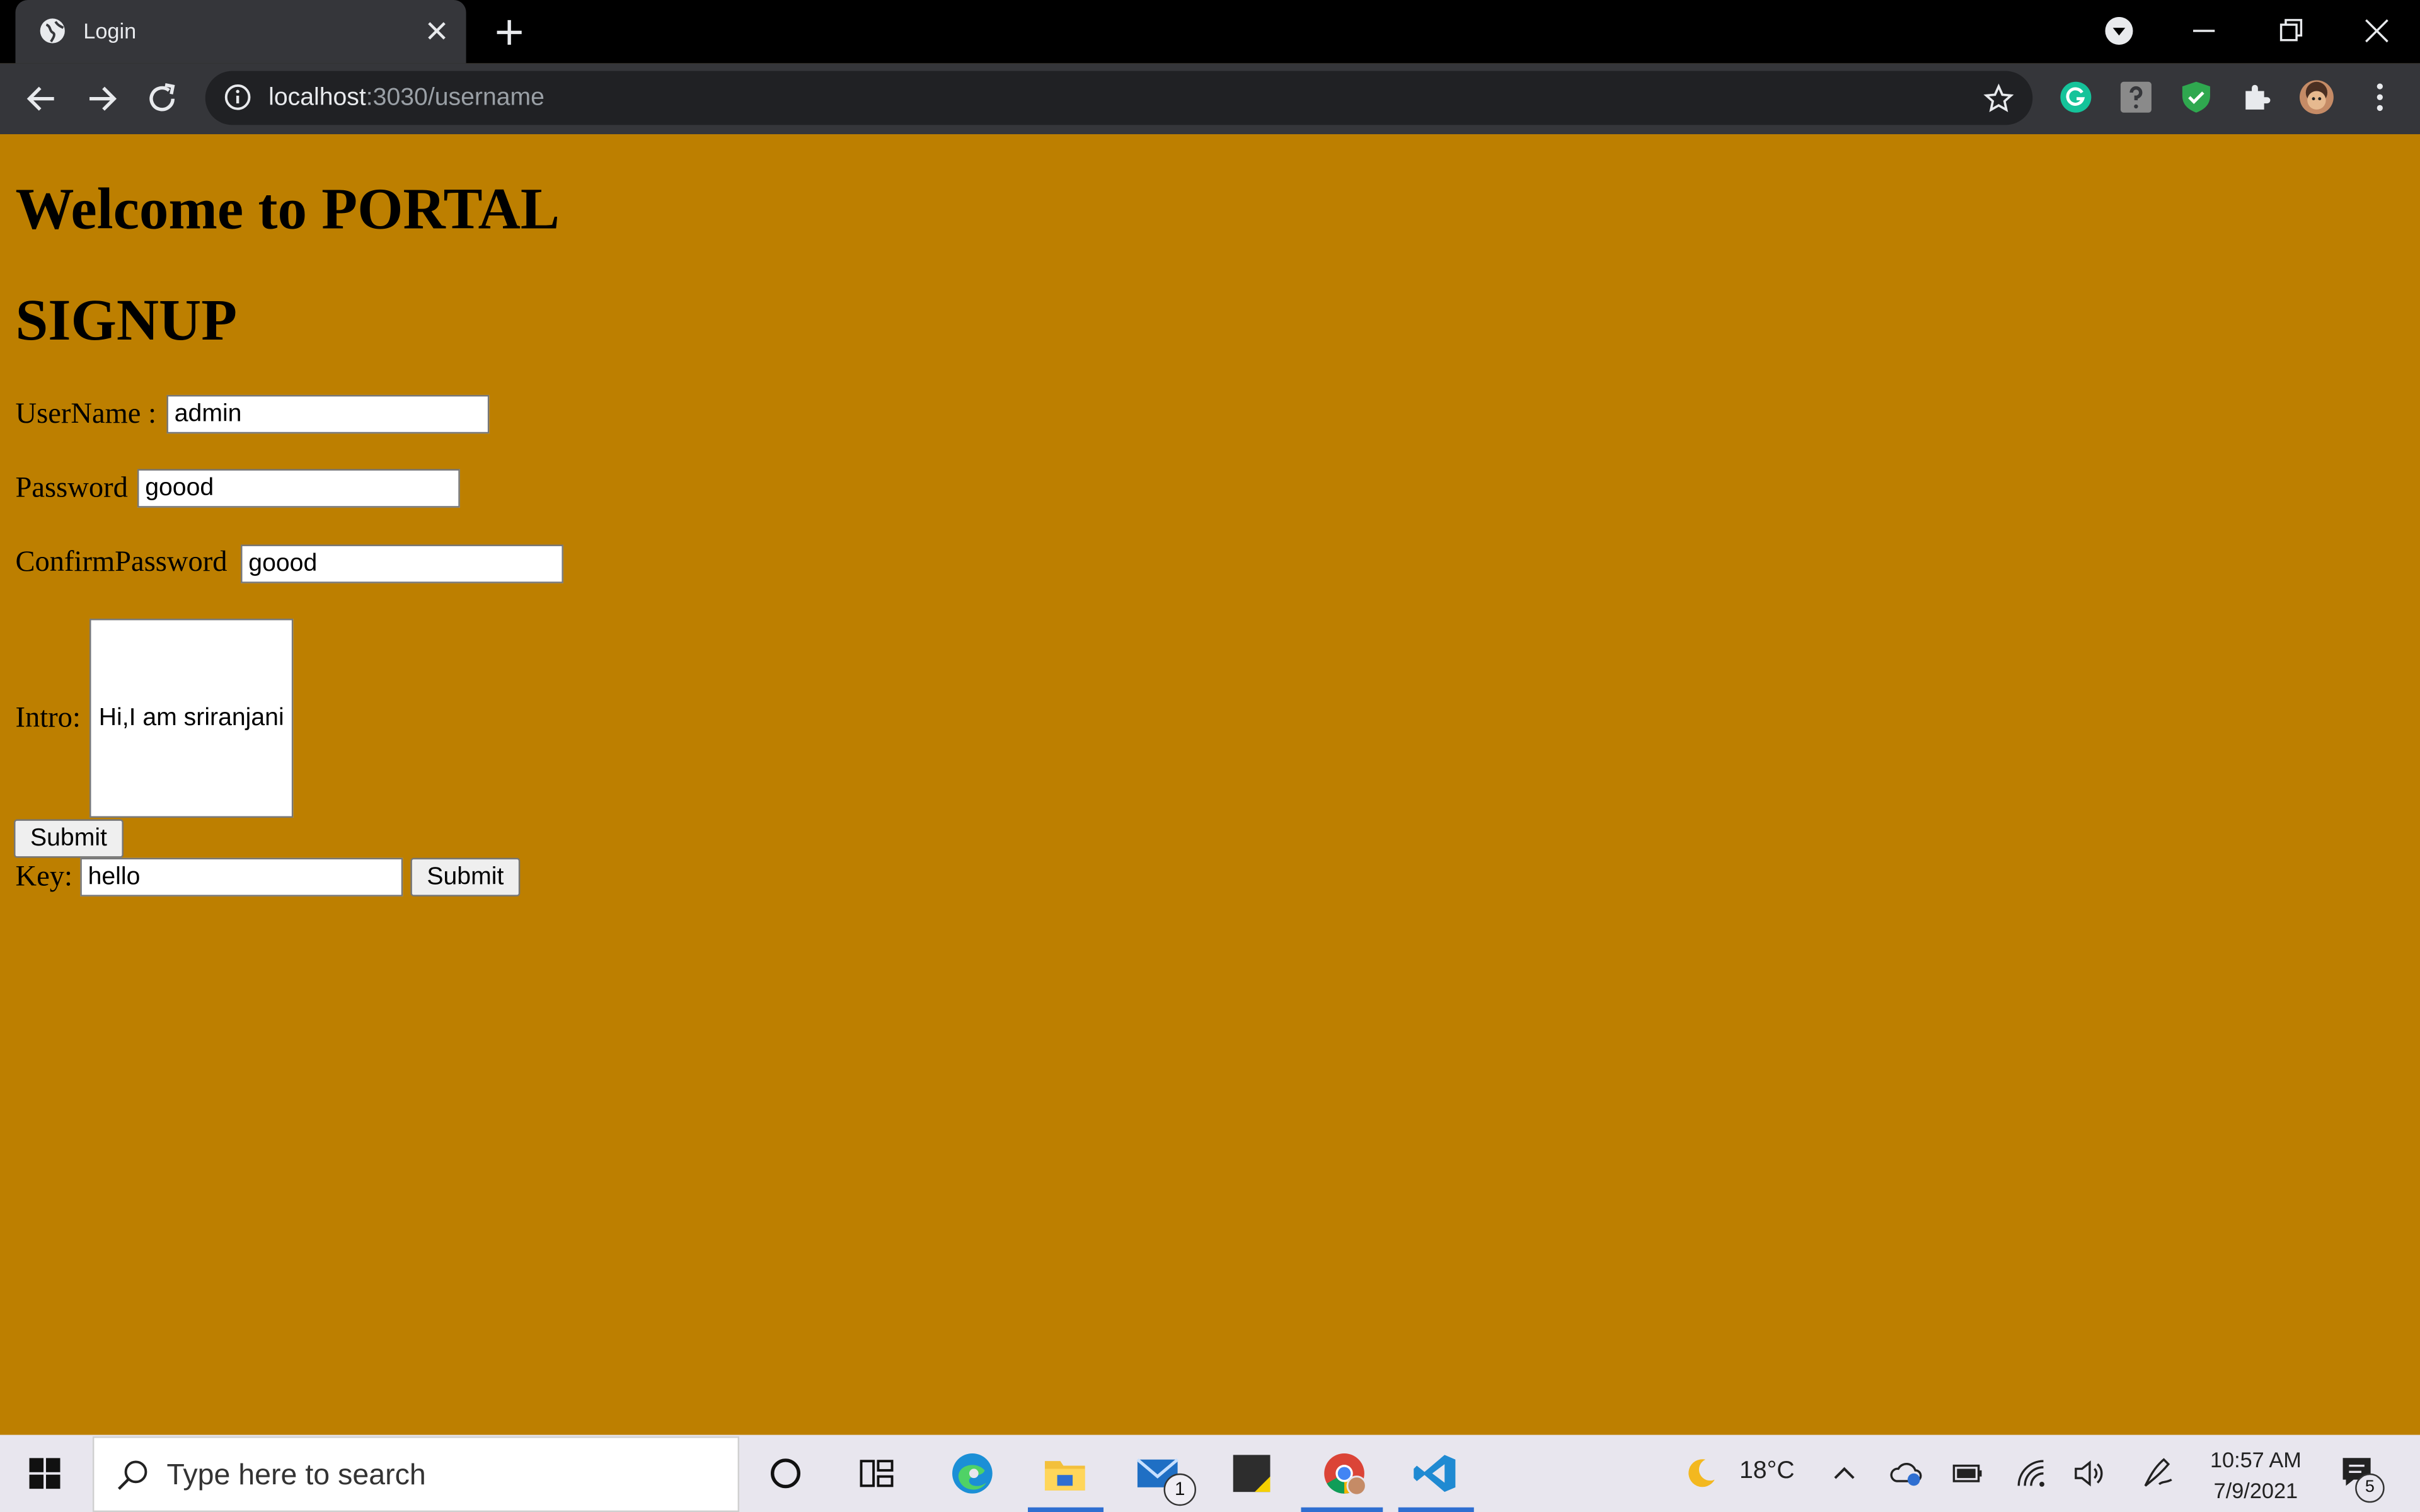  I want to click on intro-label: Intro:, so click(48, 718).